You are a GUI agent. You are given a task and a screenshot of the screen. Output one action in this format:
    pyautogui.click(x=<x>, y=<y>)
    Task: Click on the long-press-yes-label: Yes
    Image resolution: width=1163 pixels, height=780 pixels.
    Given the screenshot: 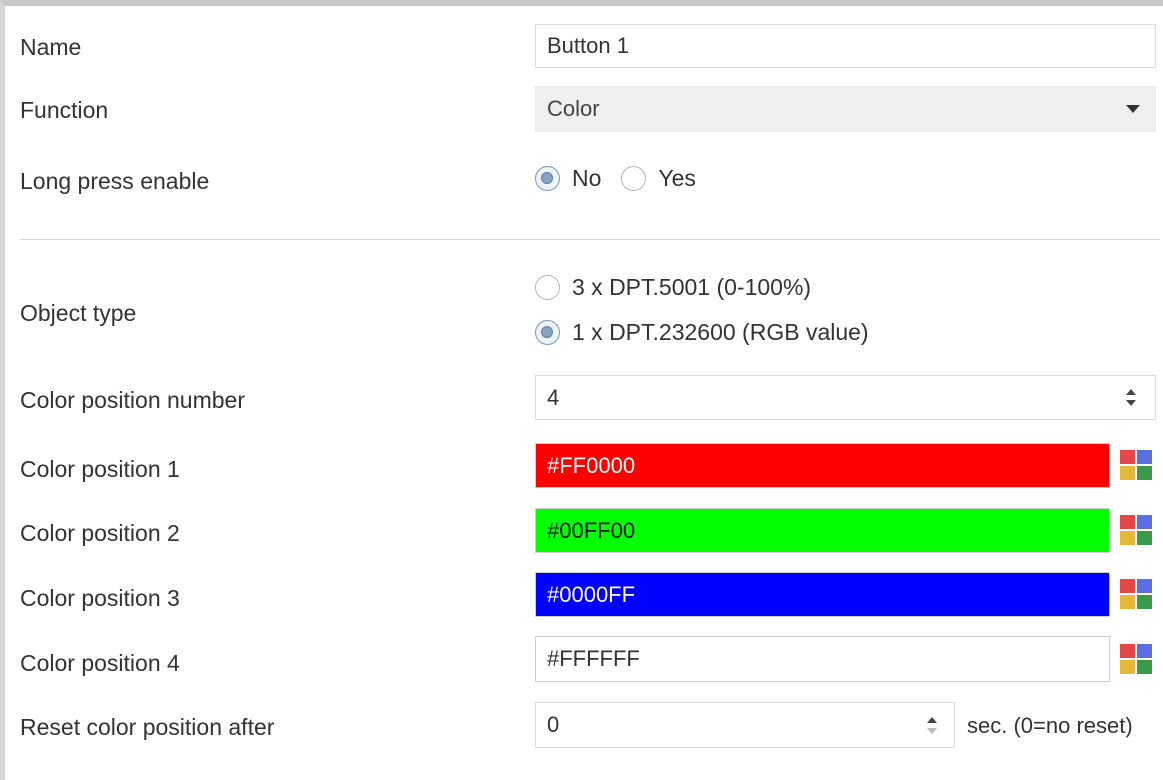 What is the action you would take?
    pyautogui.click(x=677, y=178)
    